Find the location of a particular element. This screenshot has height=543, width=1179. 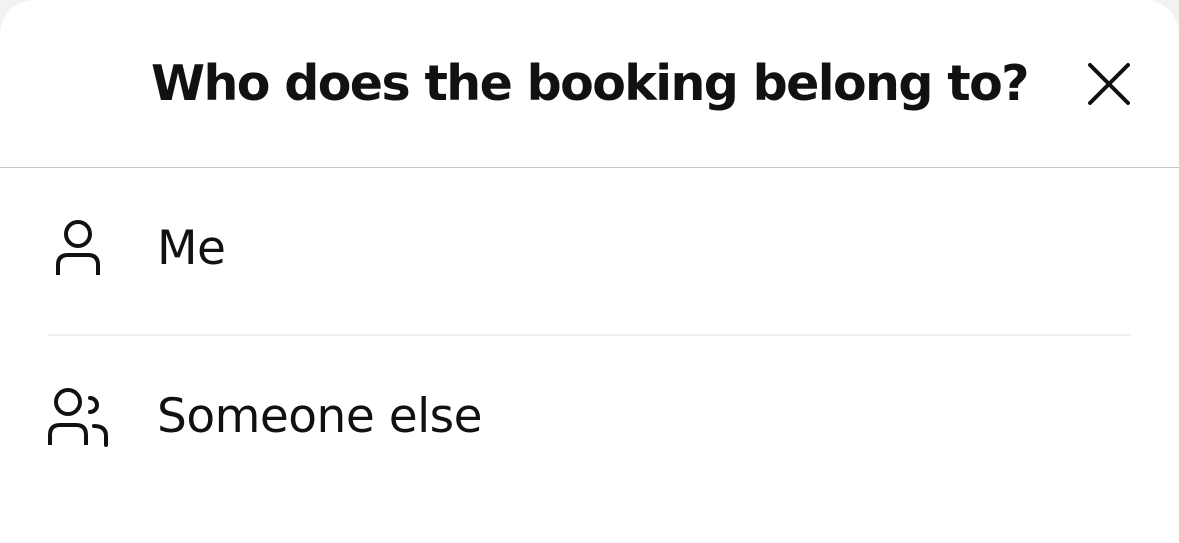

option-divider is located at coordinates (589, 335).